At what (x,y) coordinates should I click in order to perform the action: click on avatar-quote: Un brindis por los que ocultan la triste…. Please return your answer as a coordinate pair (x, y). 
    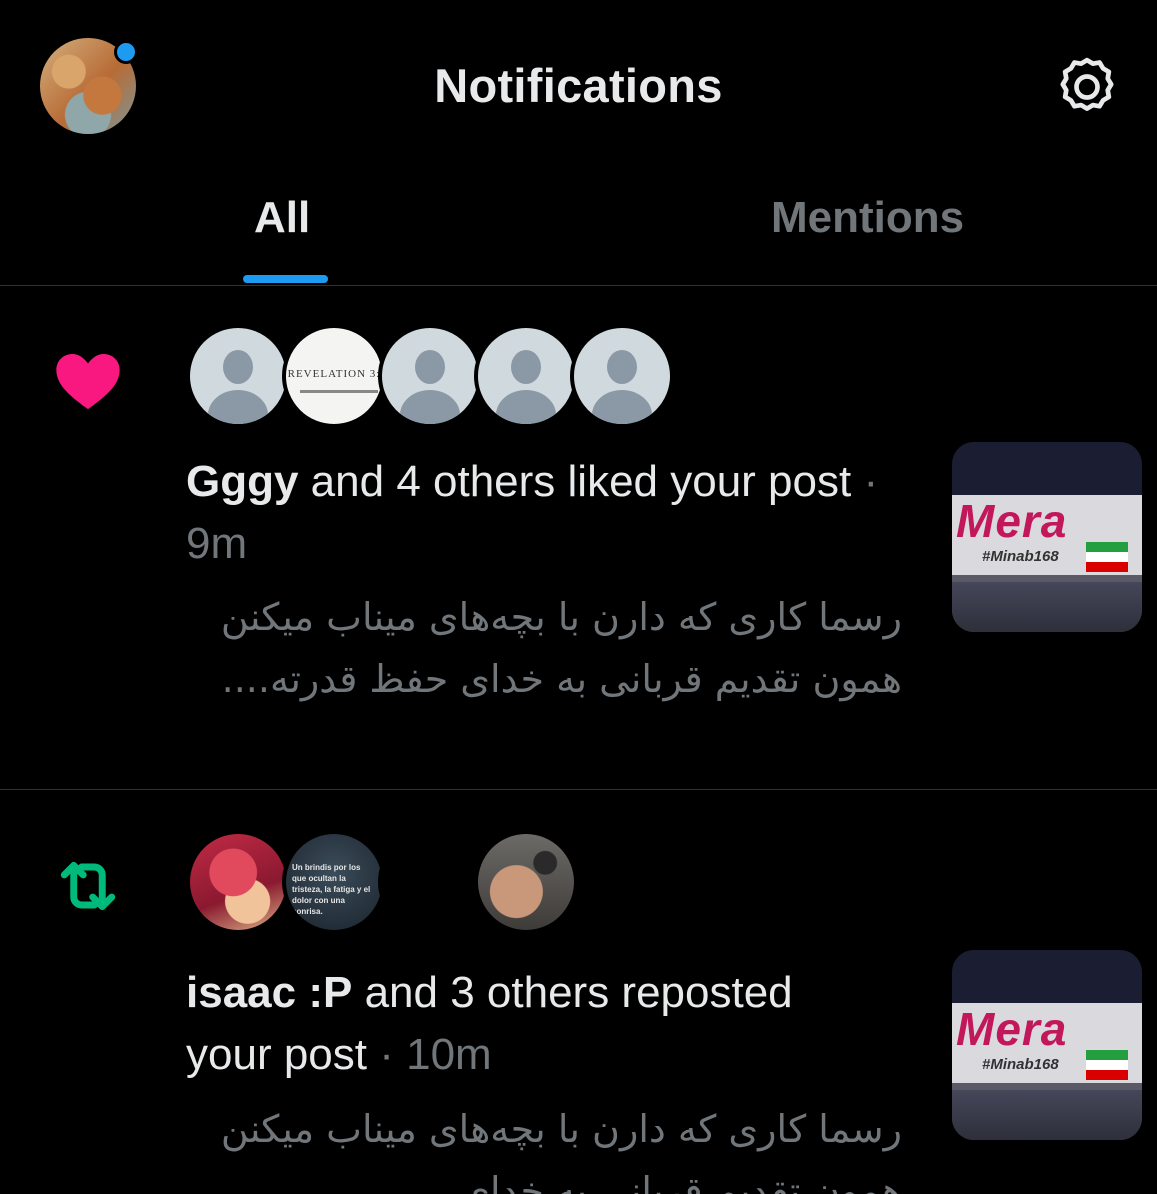
    Looking at the image, I should click on (334, 882).